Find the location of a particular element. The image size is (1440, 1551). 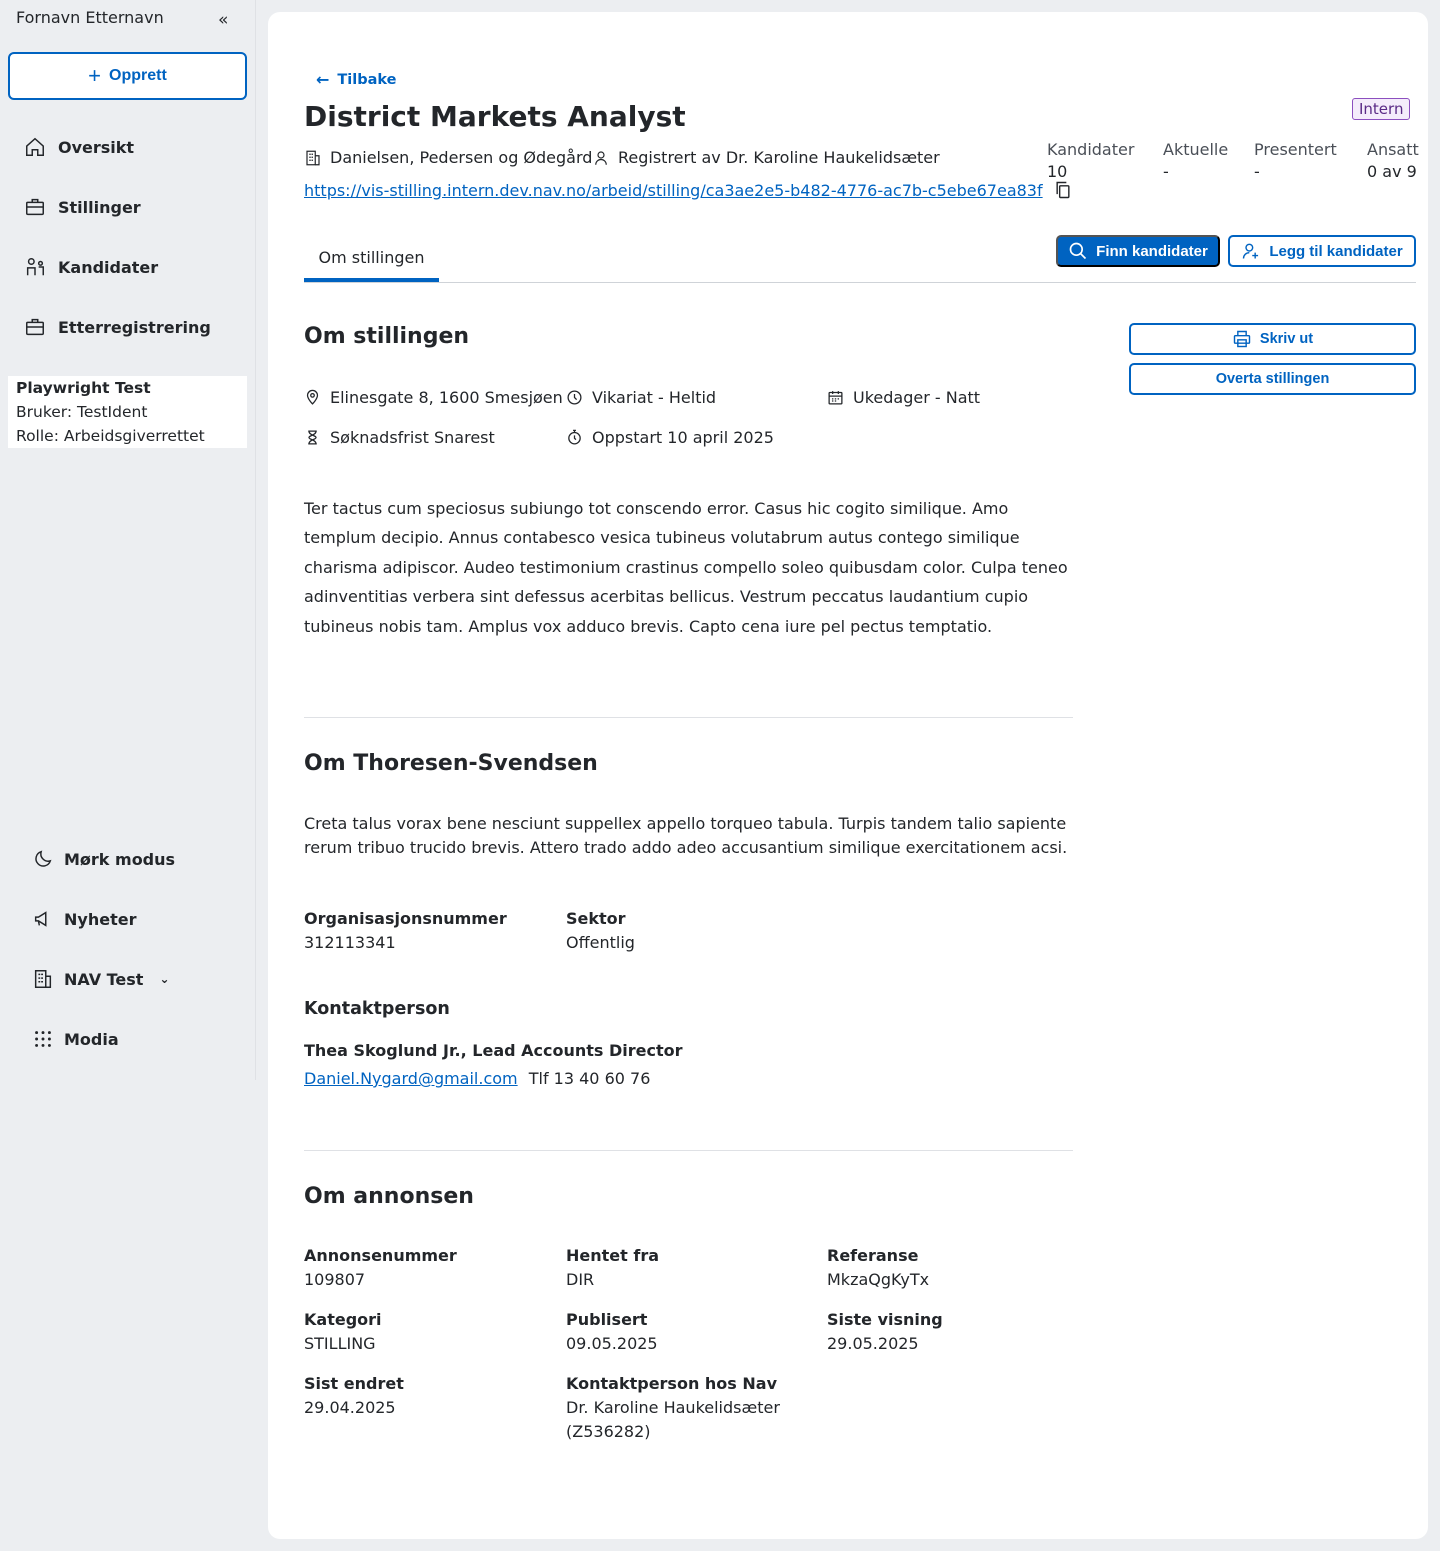

stat-label: Kandidater is located at coordinates (1091, 149).